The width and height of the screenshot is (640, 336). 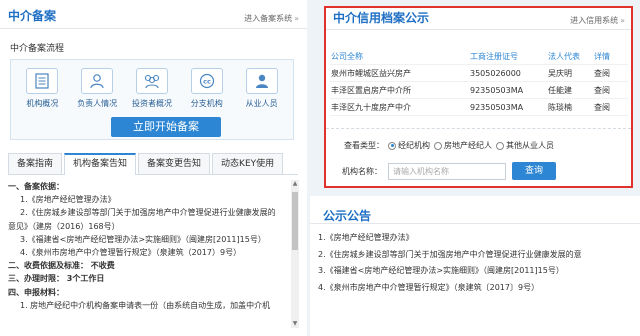 I want to click on cell-legal-rep: 任能建, so click(x=560, y=90).